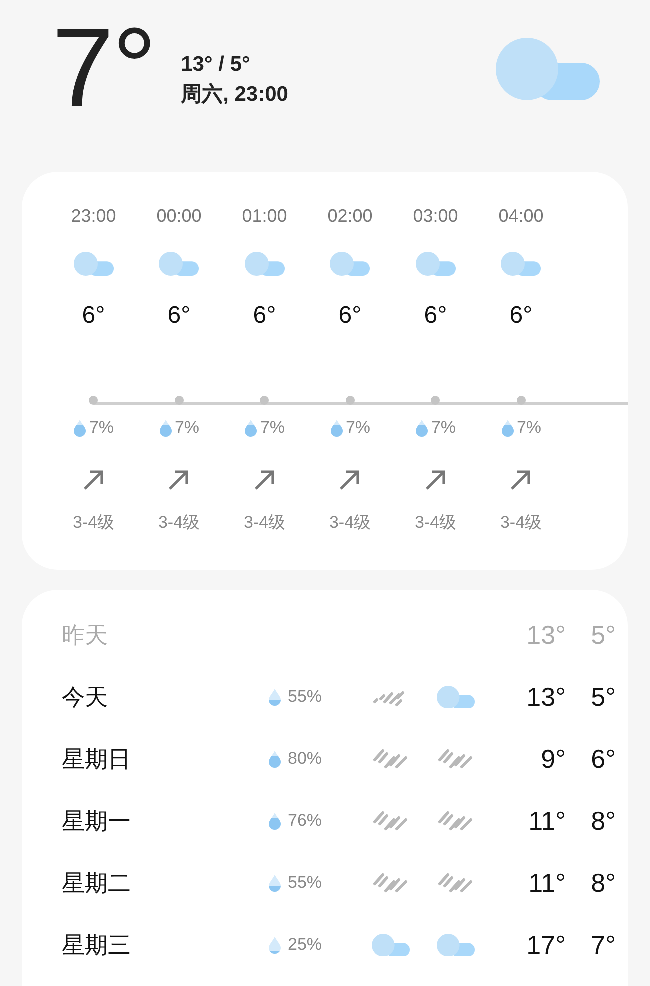 The image size is (650, 986). Describe the element at coordinates (546, 945) in the screenshot. I see `high-temperature: 17°` at that location.